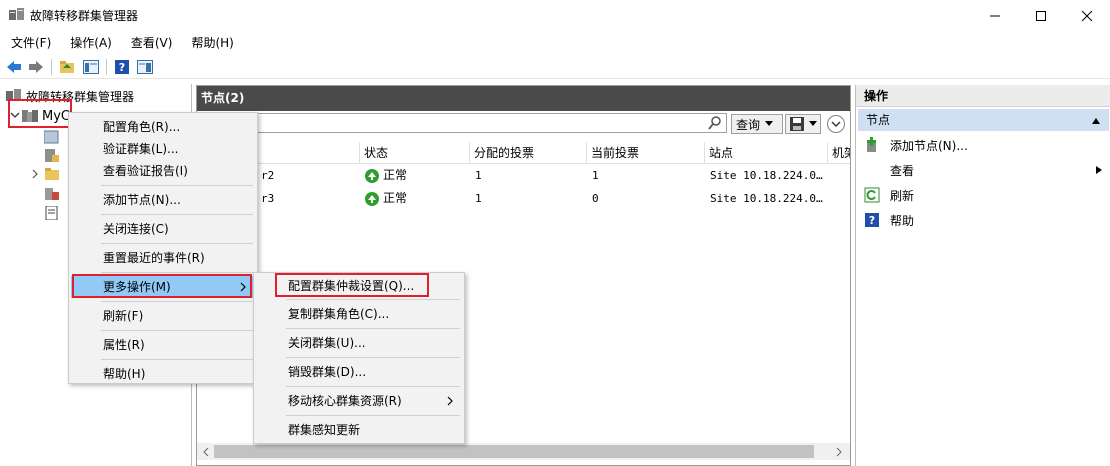 The width and height of the screenshot is (1110, 466). What do you see at coordinates (872, 145) in the screenshot?
I see `add-node-icon` at bounding box center [872, 145].